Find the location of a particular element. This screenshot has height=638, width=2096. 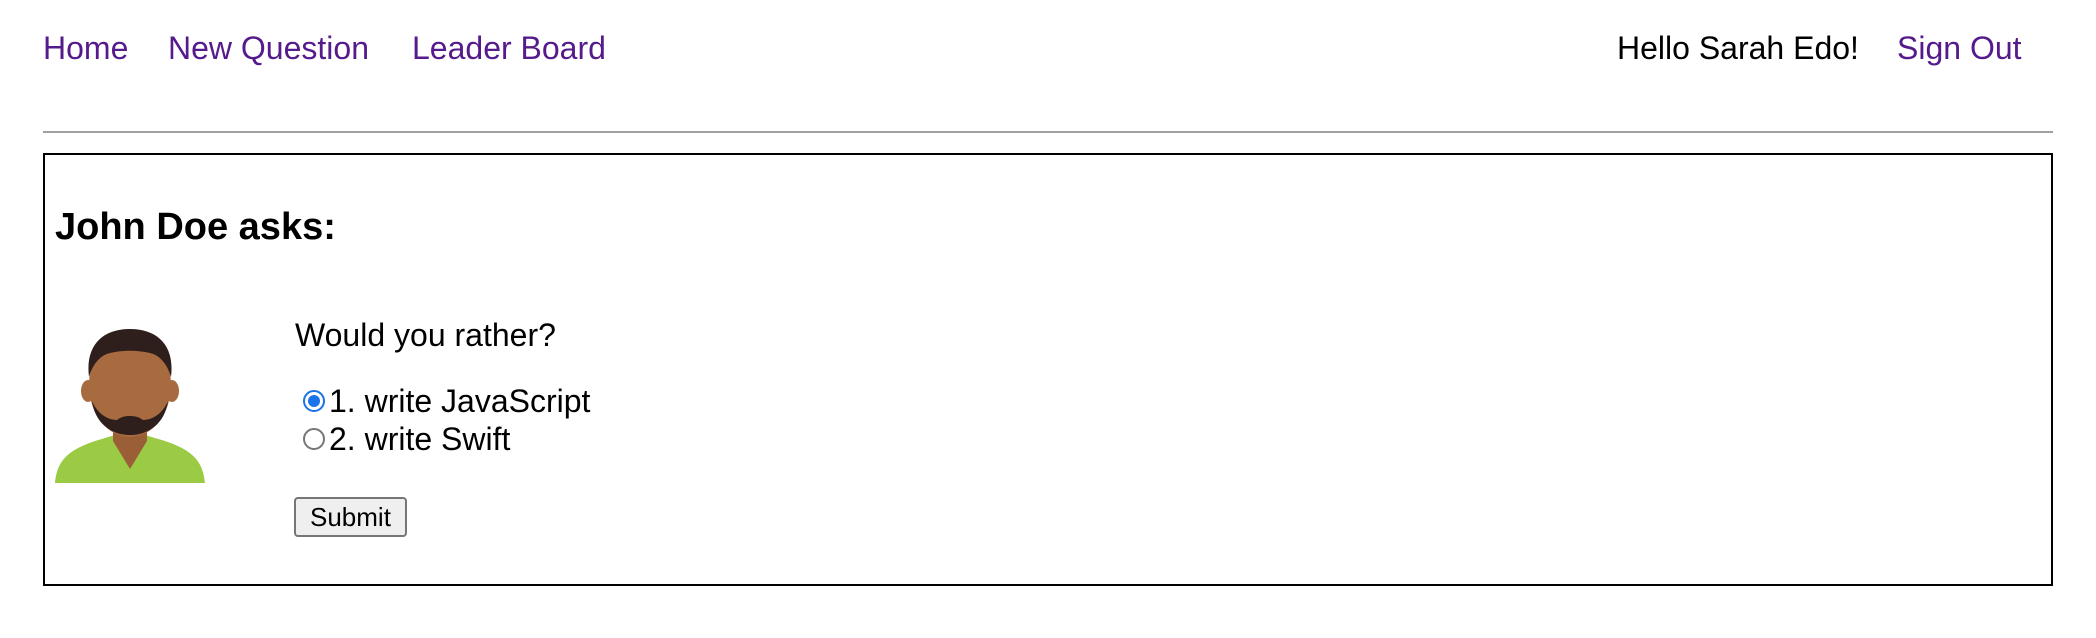

question-prompt: Would you rather? is located at coordinates (425, 335).